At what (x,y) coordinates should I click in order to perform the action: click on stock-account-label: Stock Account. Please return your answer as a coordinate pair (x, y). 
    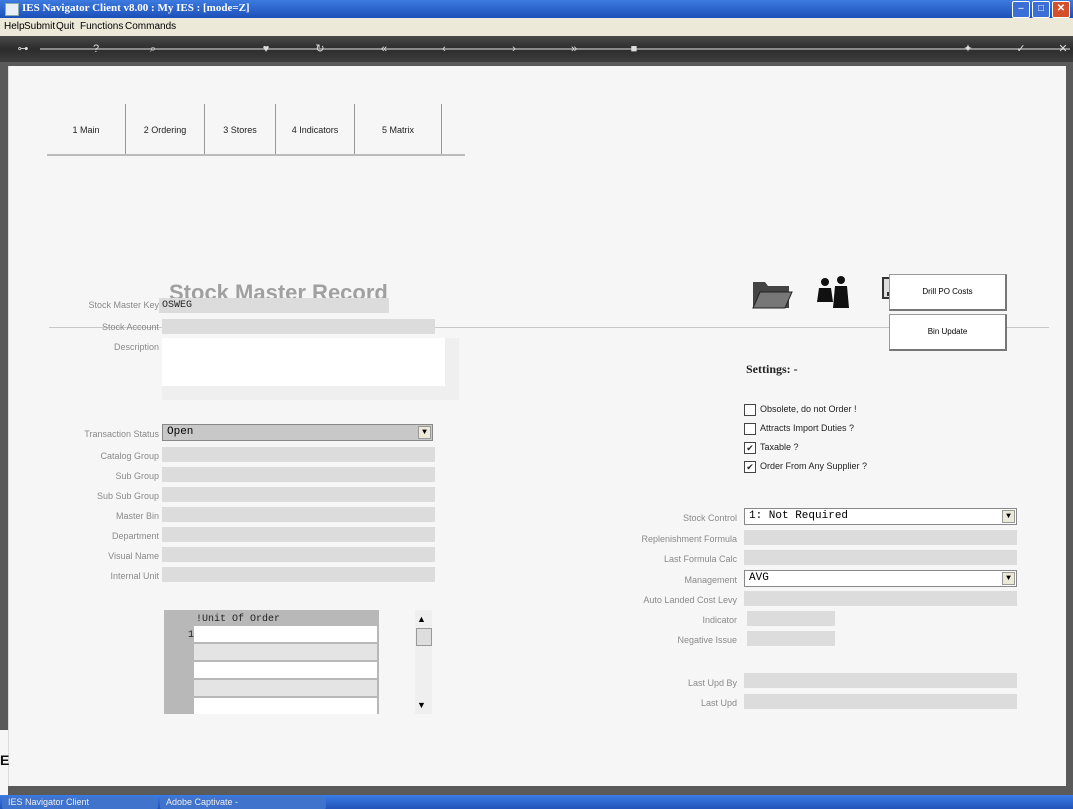
    Looking at the image, I should click on (130, 327).